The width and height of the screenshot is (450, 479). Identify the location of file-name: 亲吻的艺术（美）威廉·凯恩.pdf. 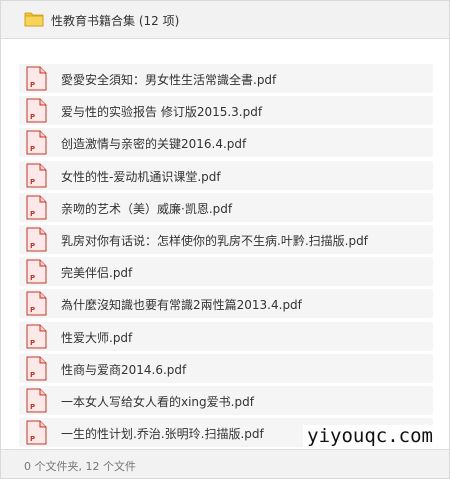
(147, 208).